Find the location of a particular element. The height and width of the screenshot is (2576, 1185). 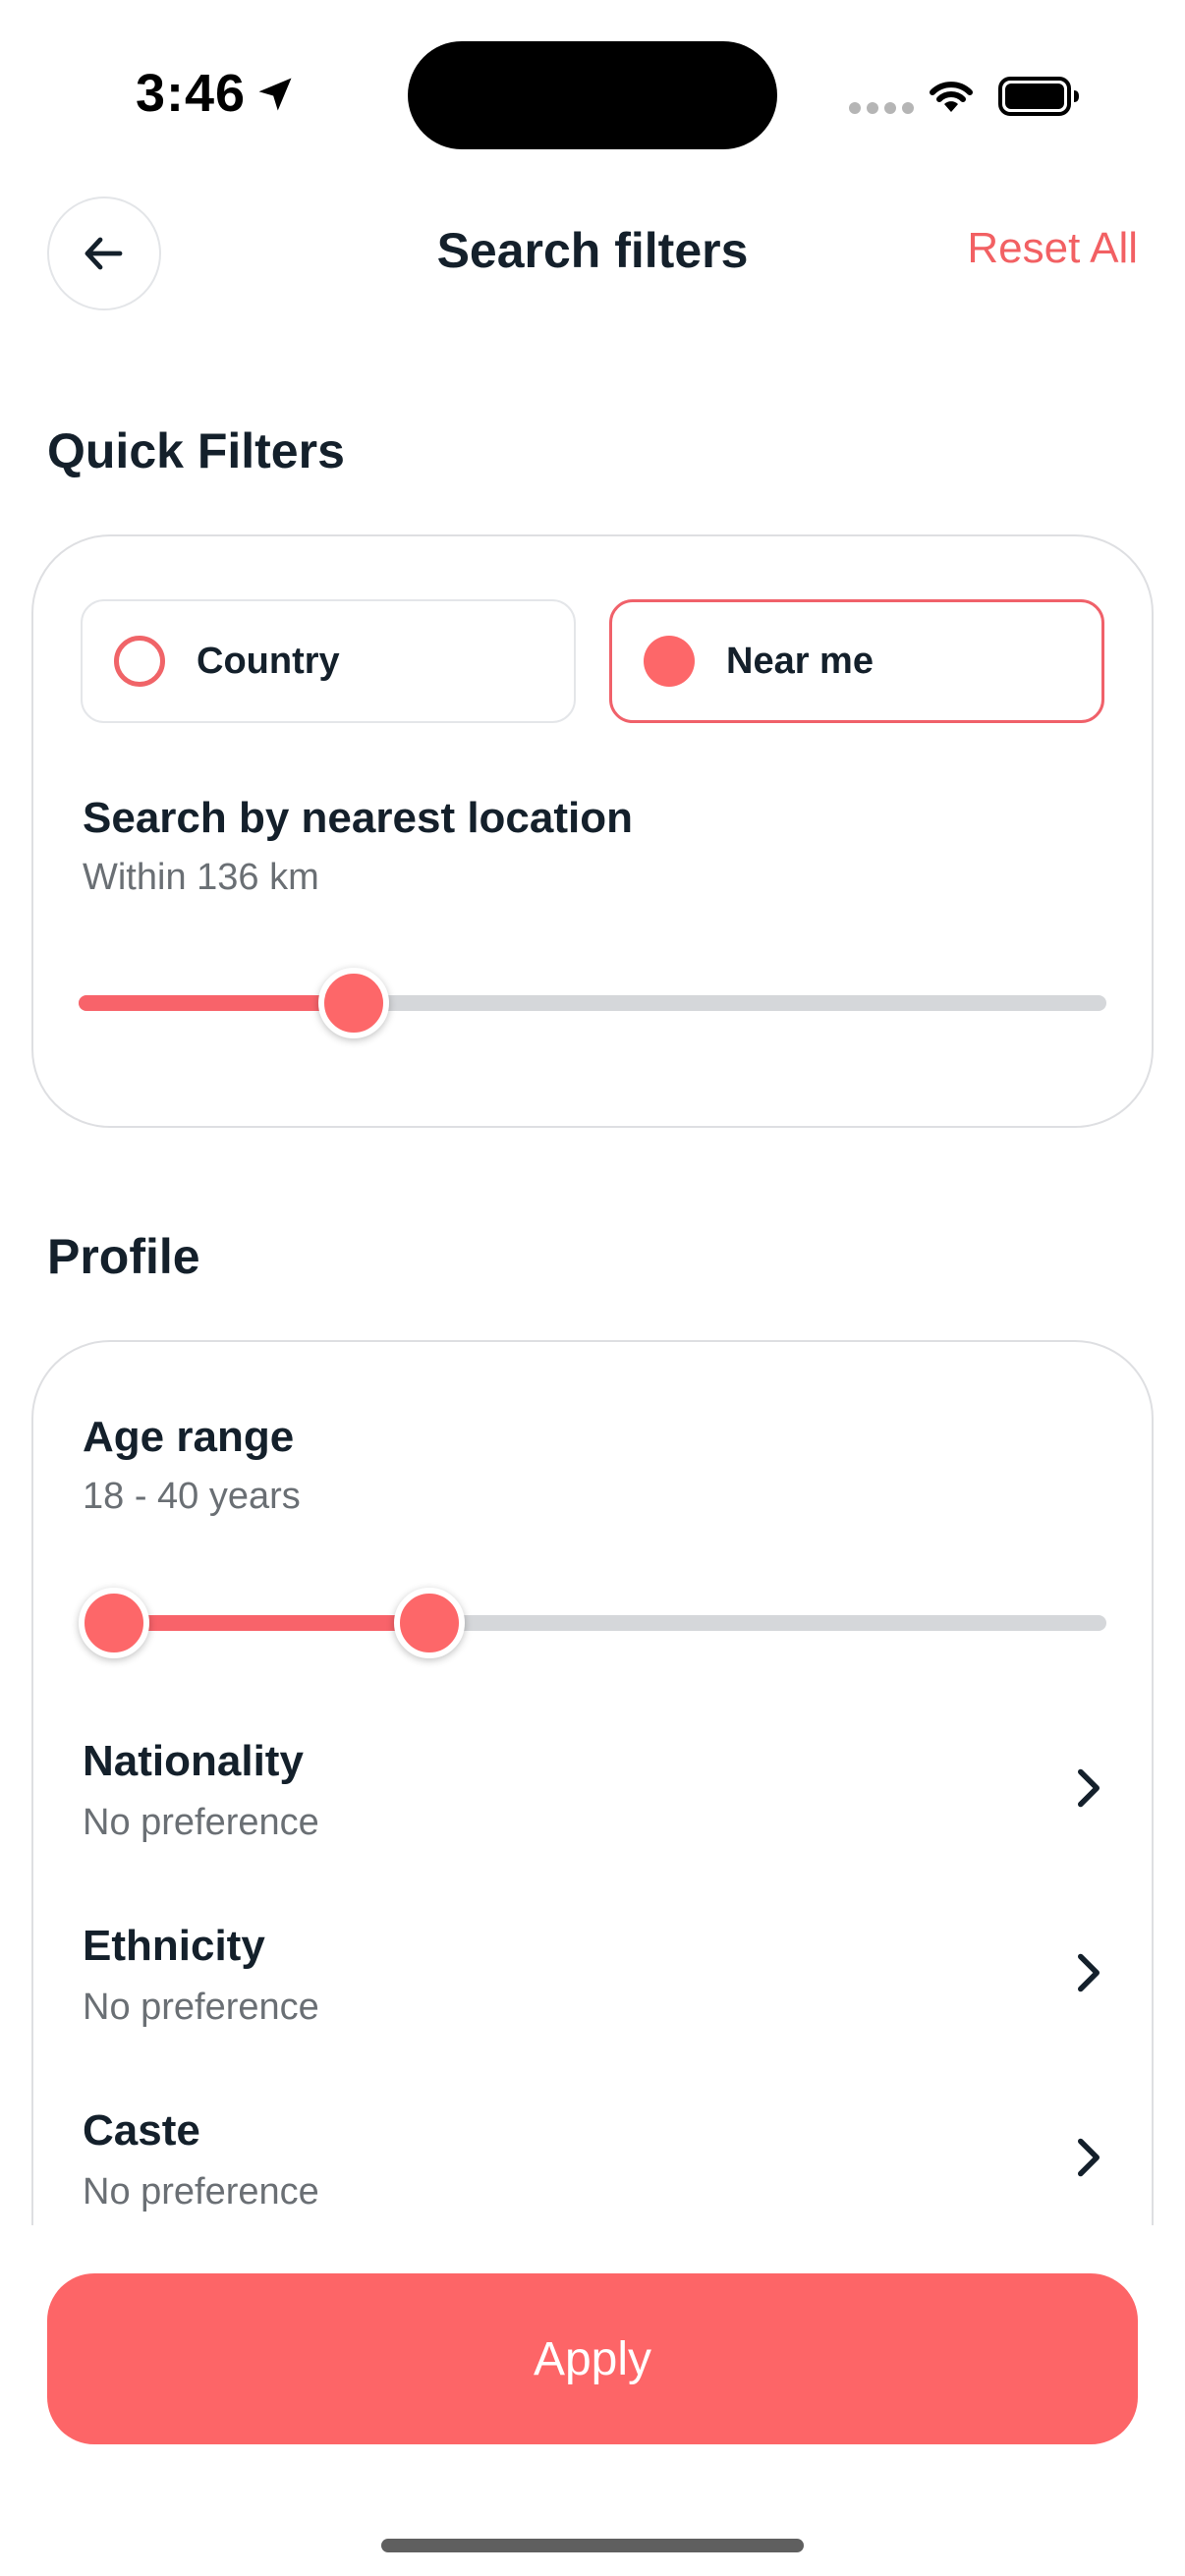

dynamic-island is located at coordinates (592, 95).